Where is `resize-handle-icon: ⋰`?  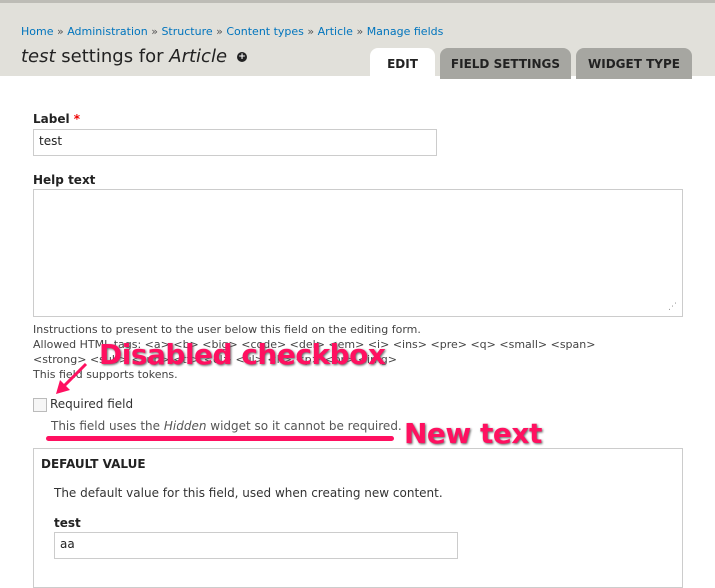
resize-handle-icon: ⋰ is located at coordinates (672, 307).